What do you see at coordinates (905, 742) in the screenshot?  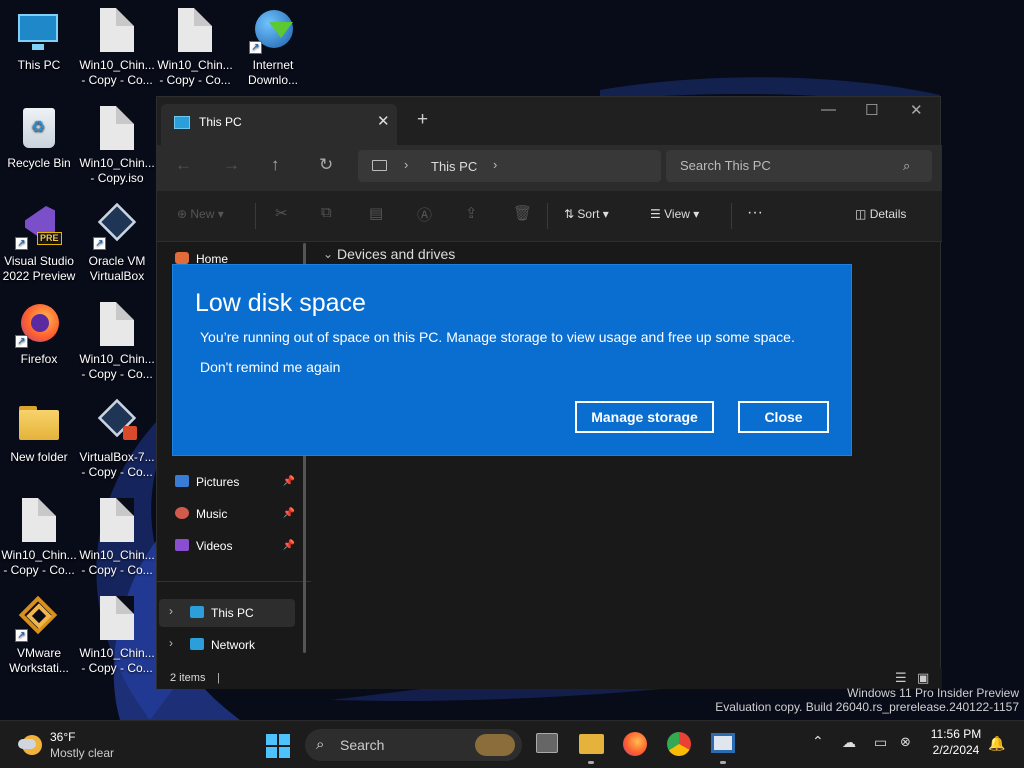 I see `volume-muted-icon: ⊗` at bounding box center [905, 742].